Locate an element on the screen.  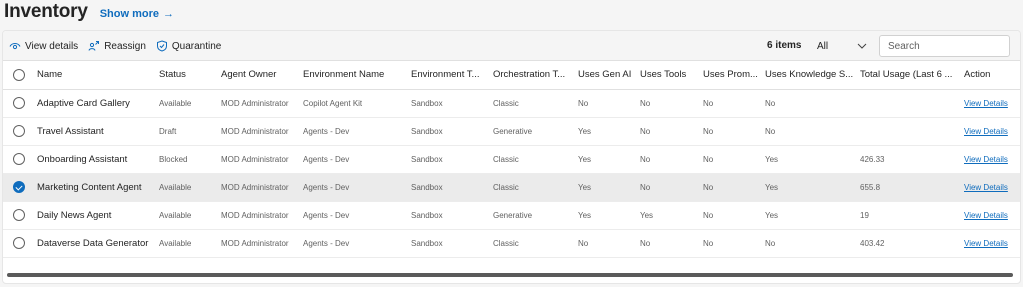
column-header-action: Action is located at coordinates (992, 75).